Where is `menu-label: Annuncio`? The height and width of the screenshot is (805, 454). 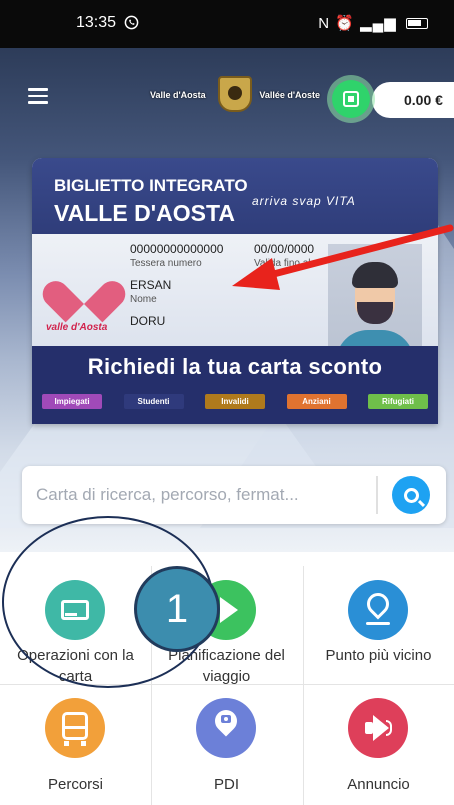
menu-label: Annuncio is located at coordinates (378, 784).